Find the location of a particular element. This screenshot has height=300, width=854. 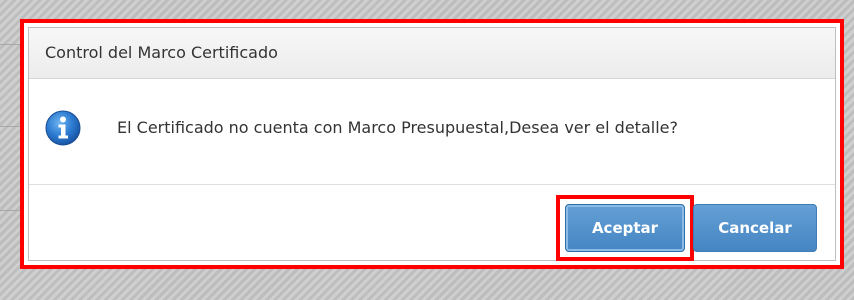

dialog-divider is located at coordinates (432, 184).